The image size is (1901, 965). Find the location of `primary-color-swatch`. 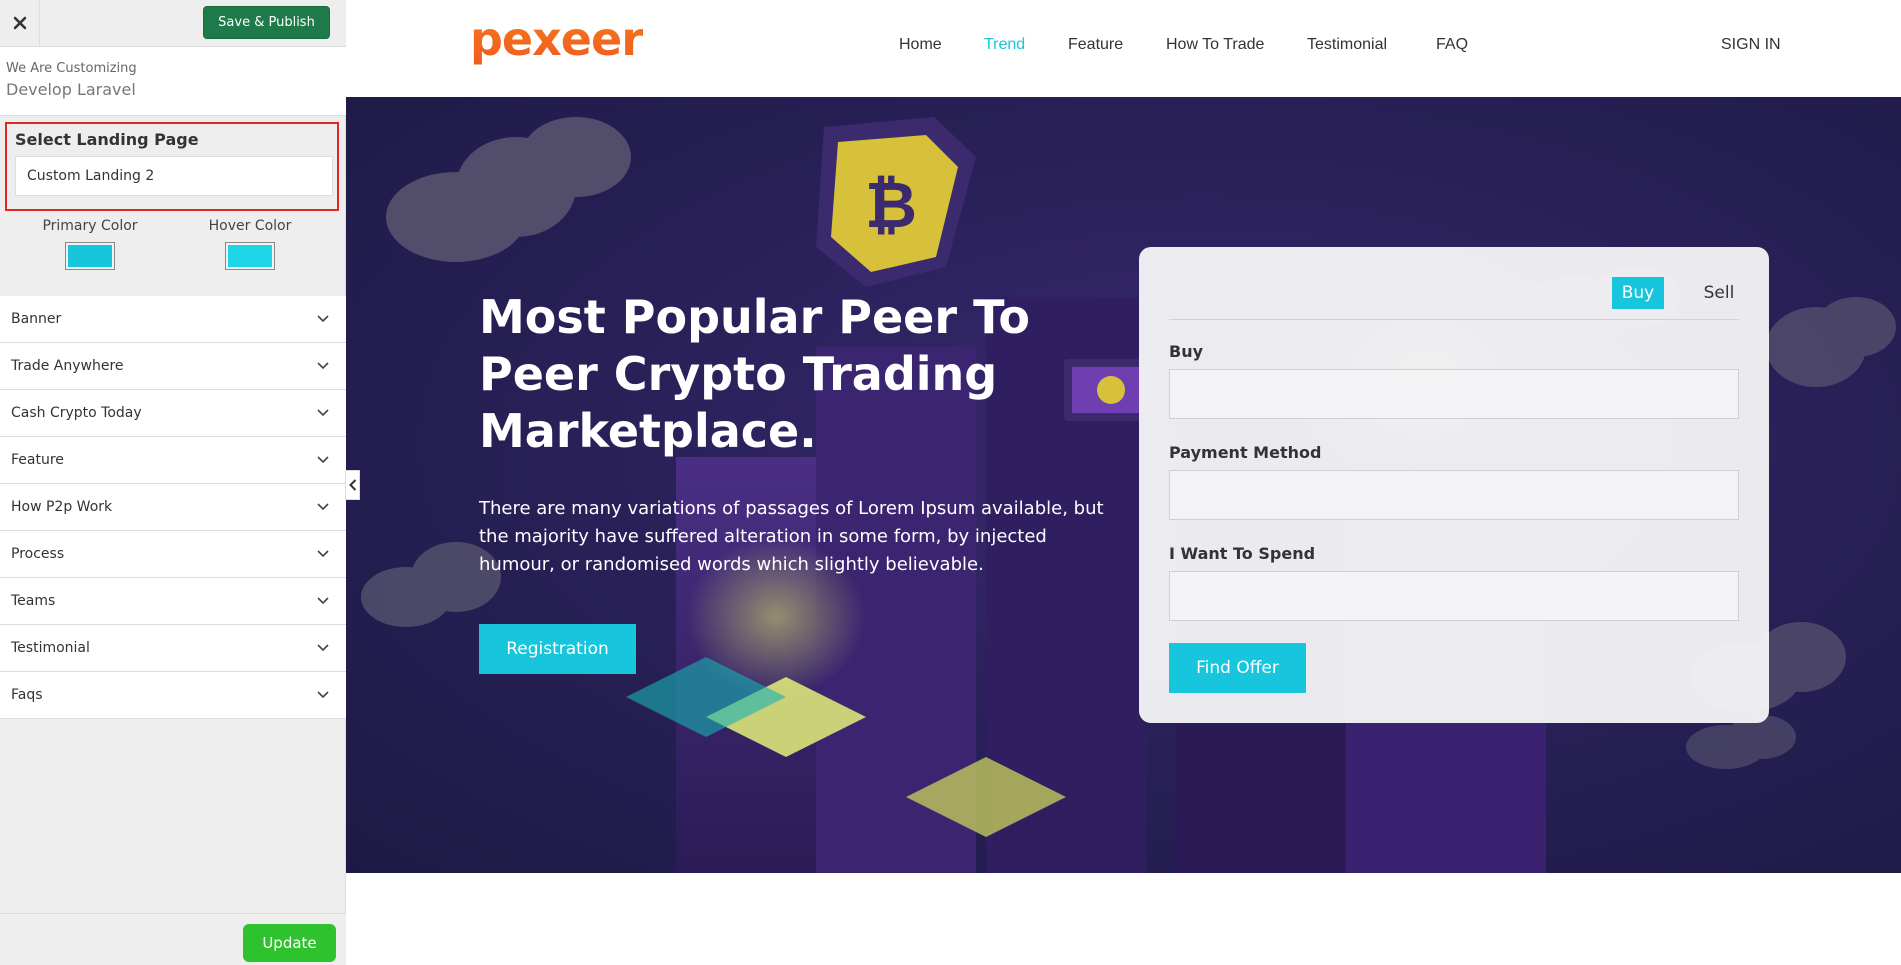

primary-color-swatch is located at coordinates (90, 256).